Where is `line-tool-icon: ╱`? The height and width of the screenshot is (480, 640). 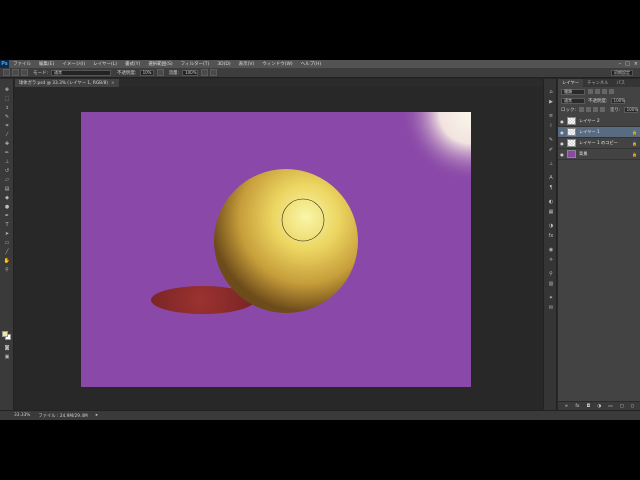
line-tool-icon: ╱ is located at coordinates (7, 252).